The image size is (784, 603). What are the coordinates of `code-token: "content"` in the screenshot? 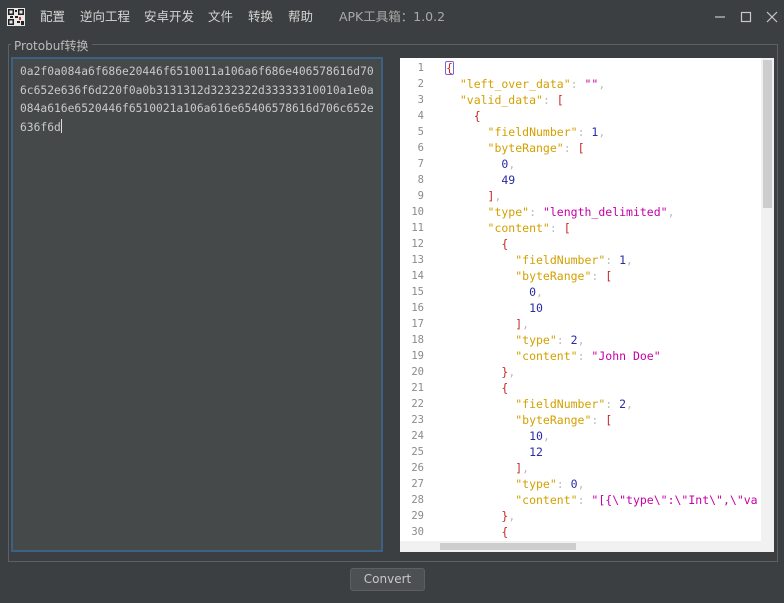 It's located at (512, 356).